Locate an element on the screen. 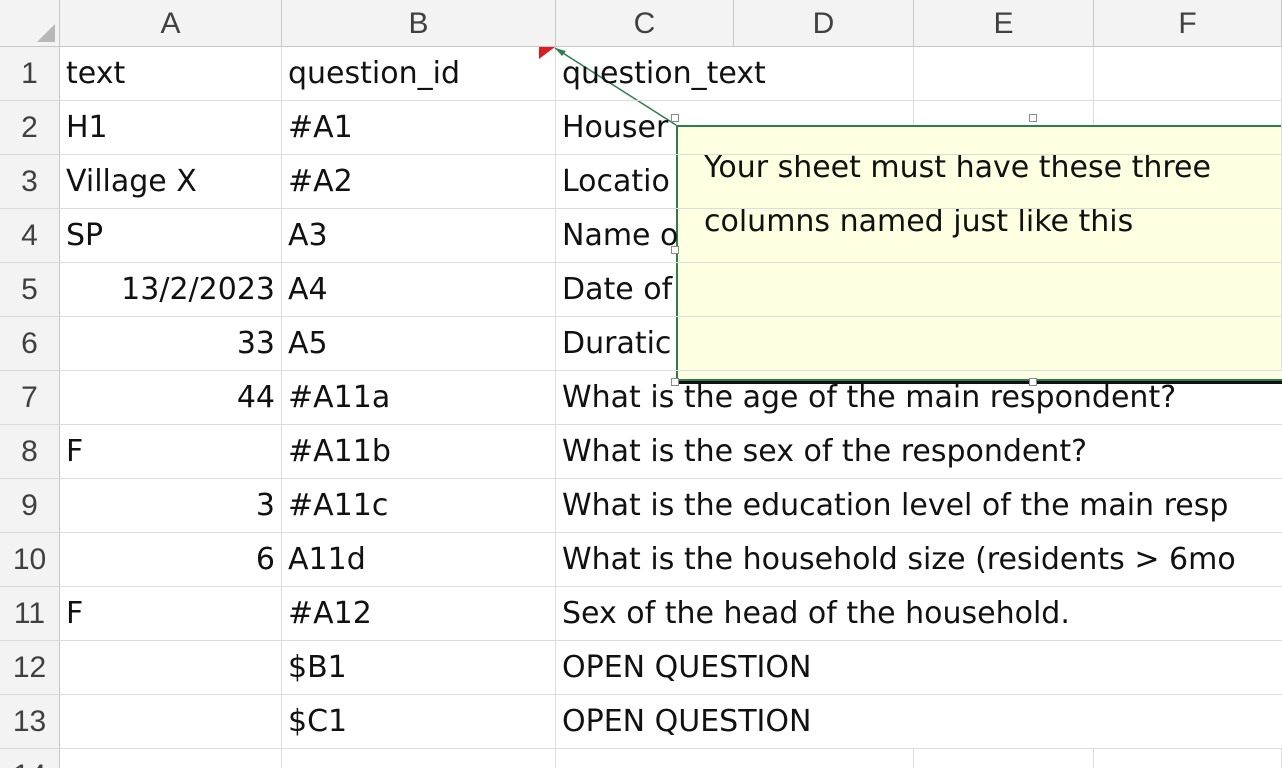  comment-indicator-icon is located at coordinates (547, 53).